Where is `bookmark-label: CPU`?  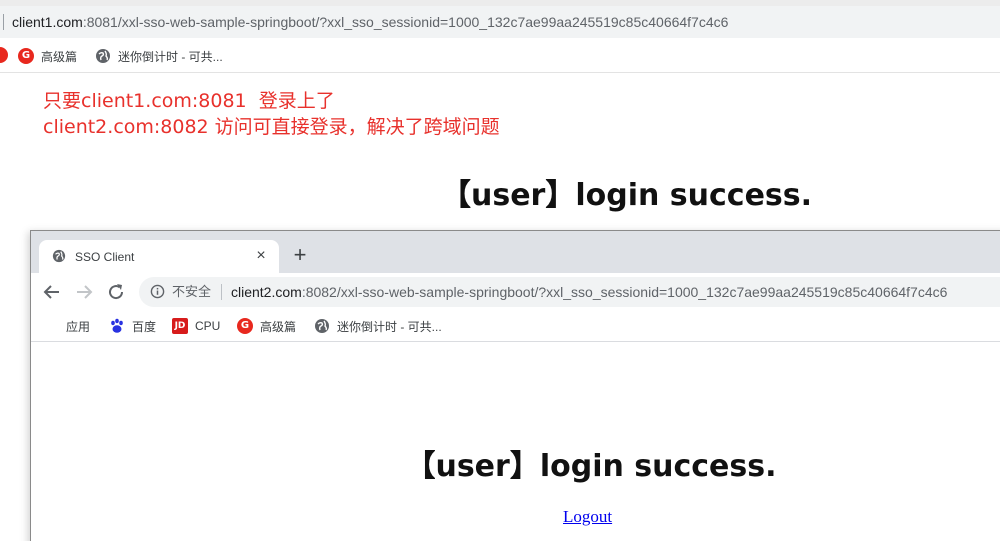
bookmark-label: CPU is located at coordinates (208, 326).